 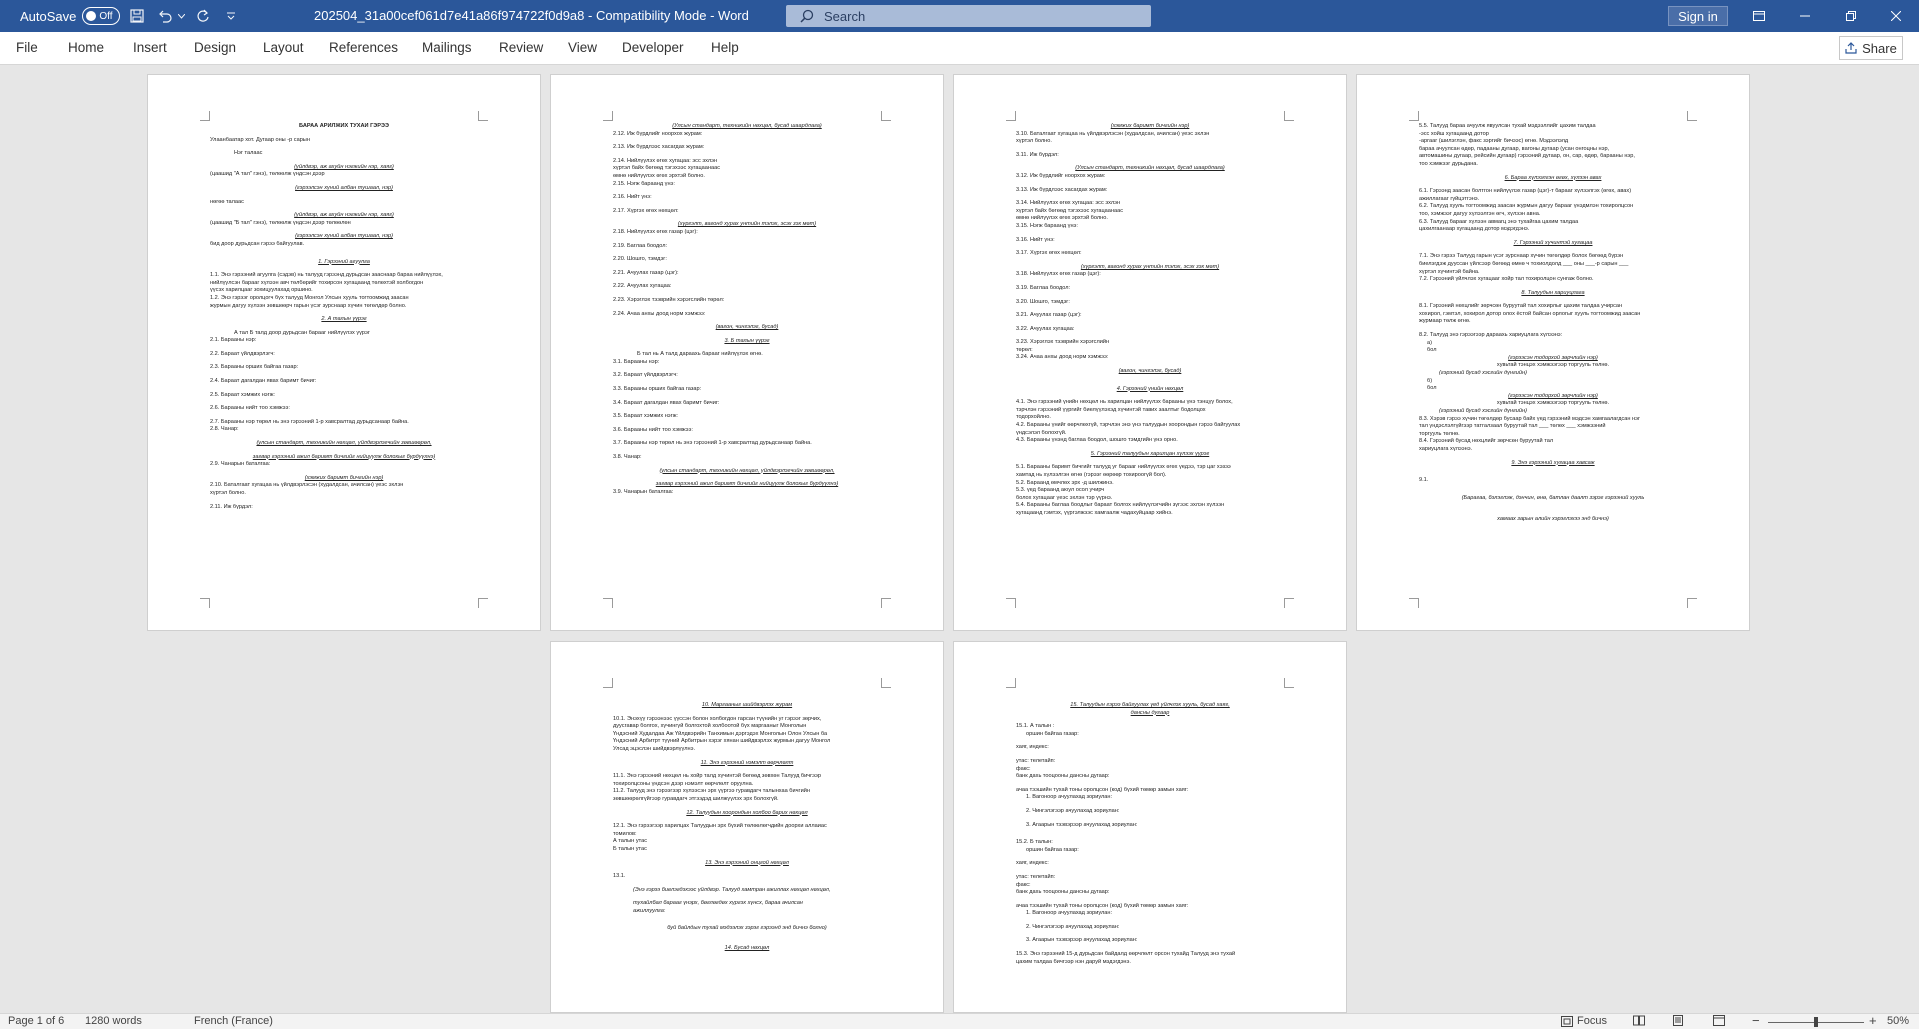 I want to click on tab-layout: Layout, so click(x=283, y=47).